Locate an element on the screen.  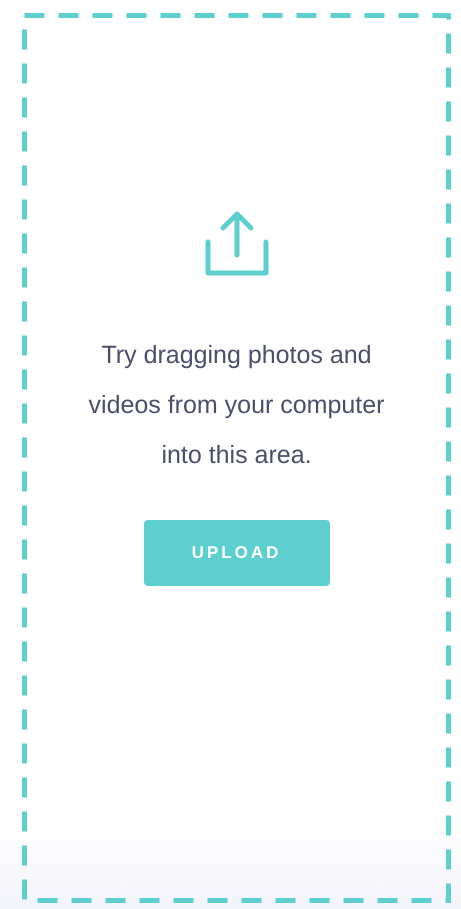
drop-message: Try dragging photos and videos from your computer into this area. is located at coordinates (237, 405).